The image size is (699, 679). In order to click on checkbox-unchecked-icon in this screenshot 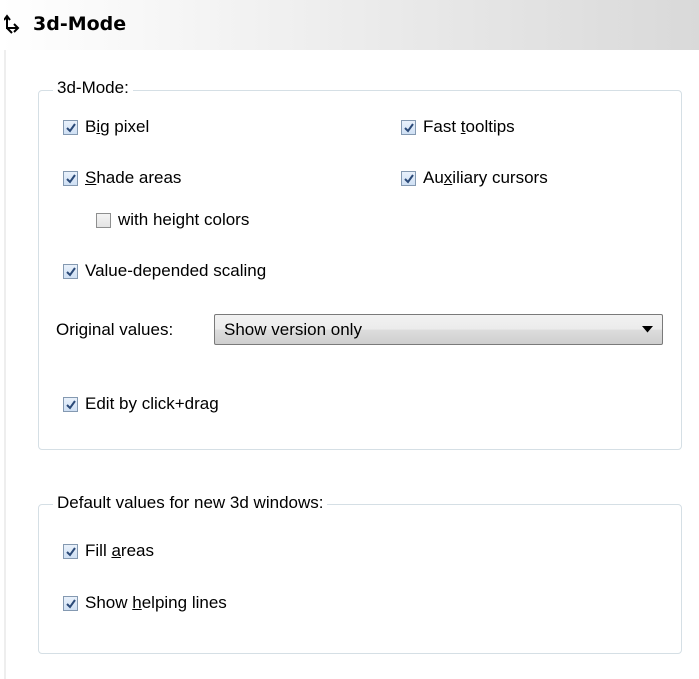, I will do `click(103, 220)`.